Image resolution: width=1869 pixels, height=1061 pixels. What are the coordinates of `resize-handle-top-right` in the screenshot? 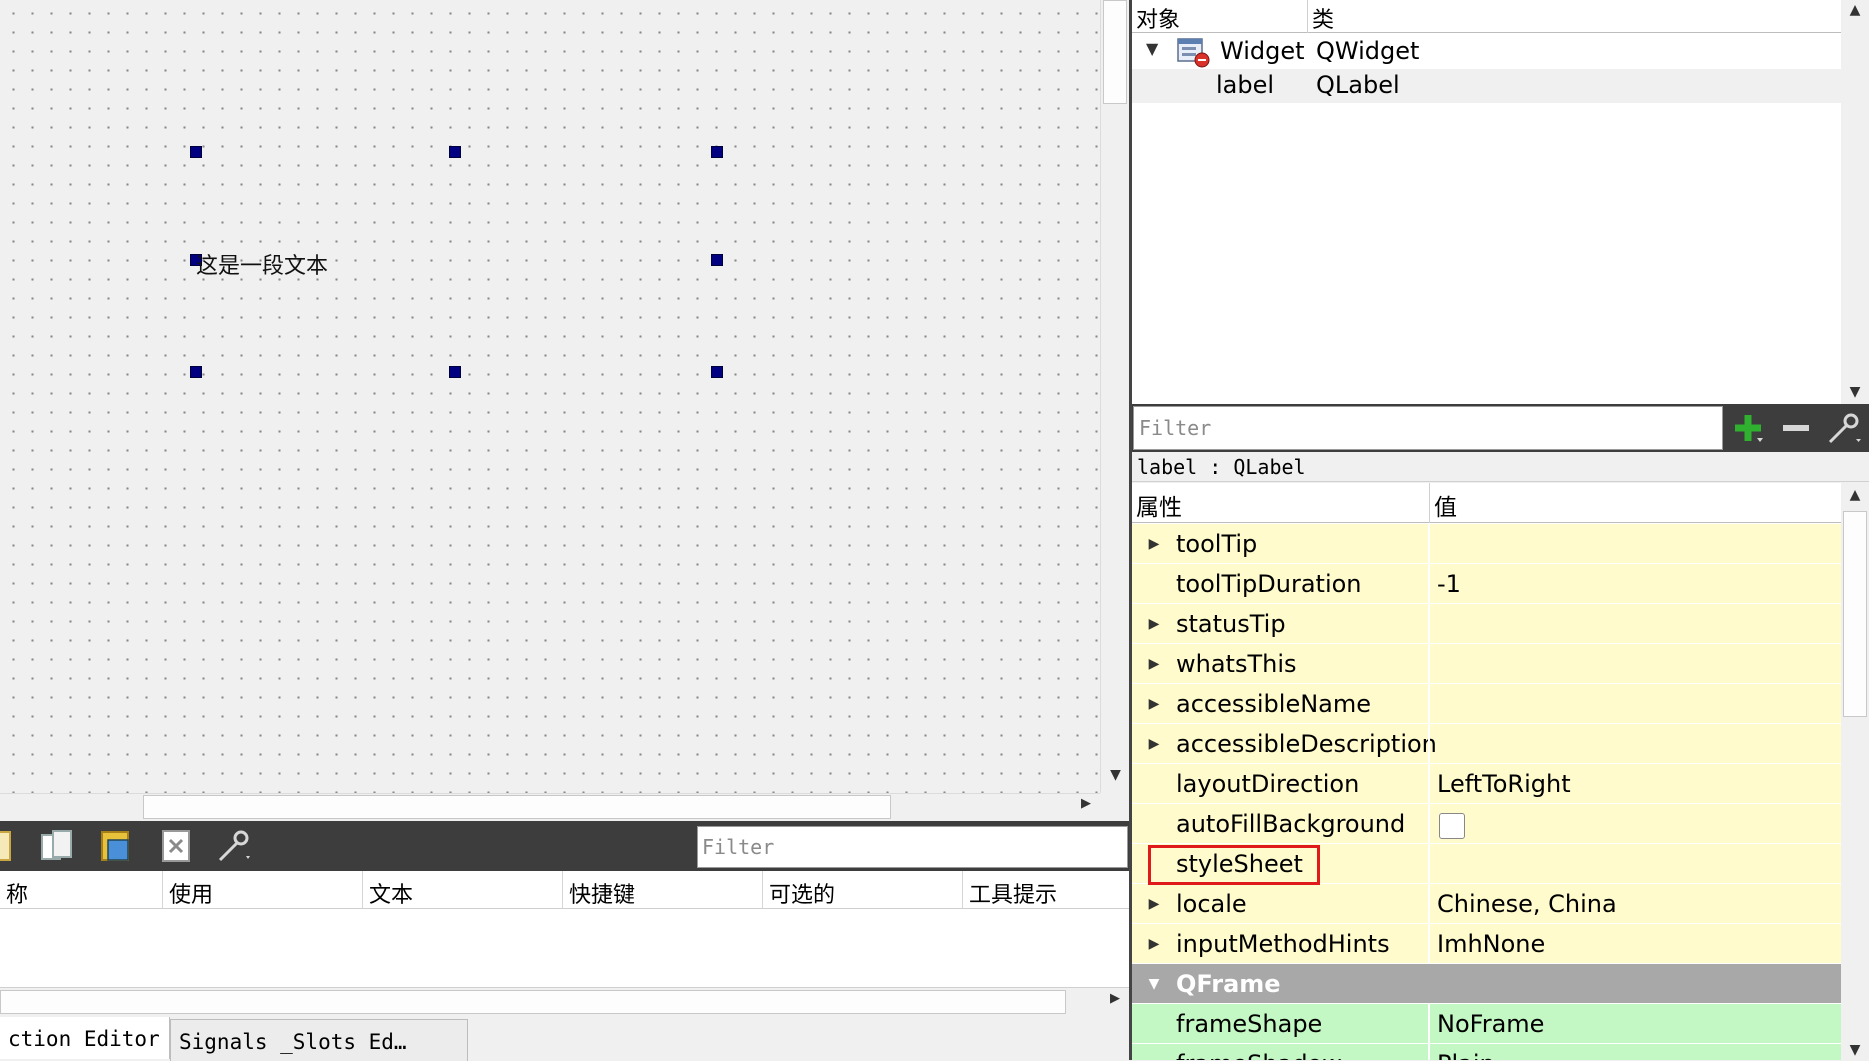 It's located at (717, 152).